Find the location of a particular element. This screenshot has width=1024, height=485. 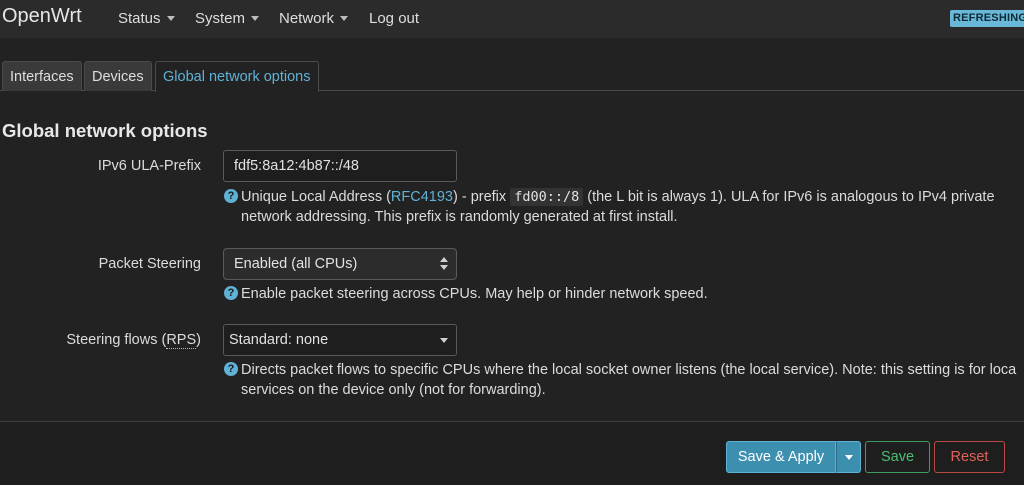

save-button: Save is located at coordinates (897, 457).